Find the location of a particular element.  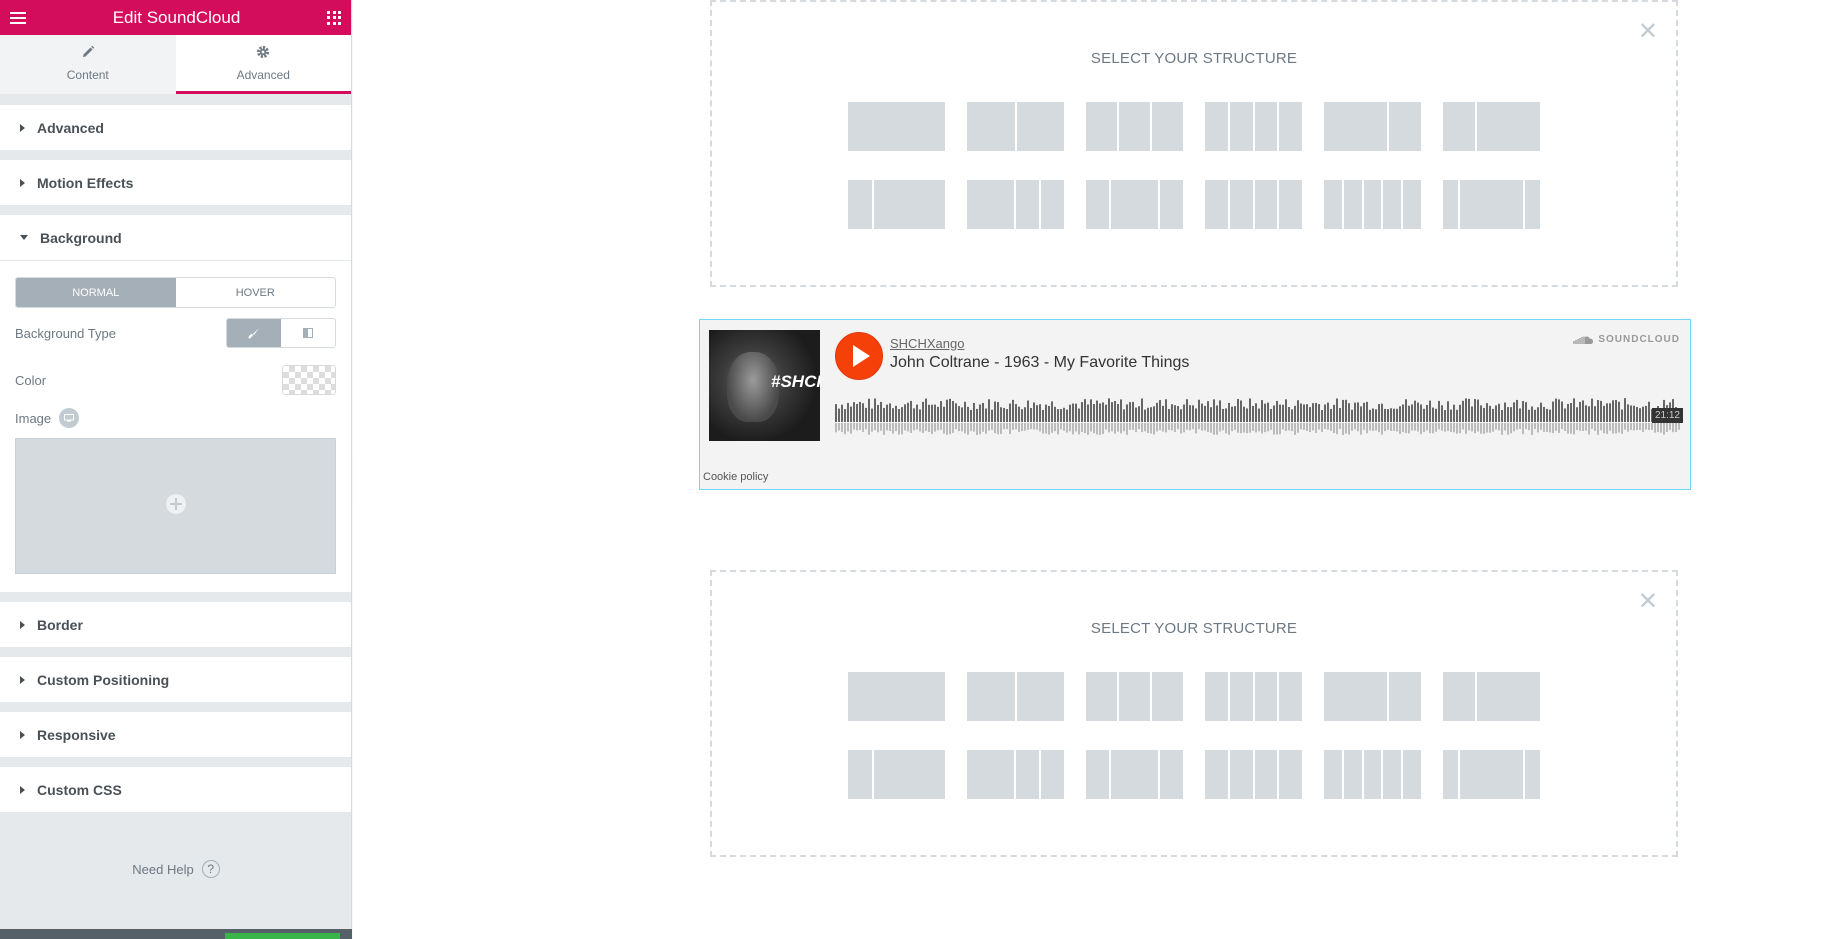

widgets-grid-icon is located at coordinates (334, 17).